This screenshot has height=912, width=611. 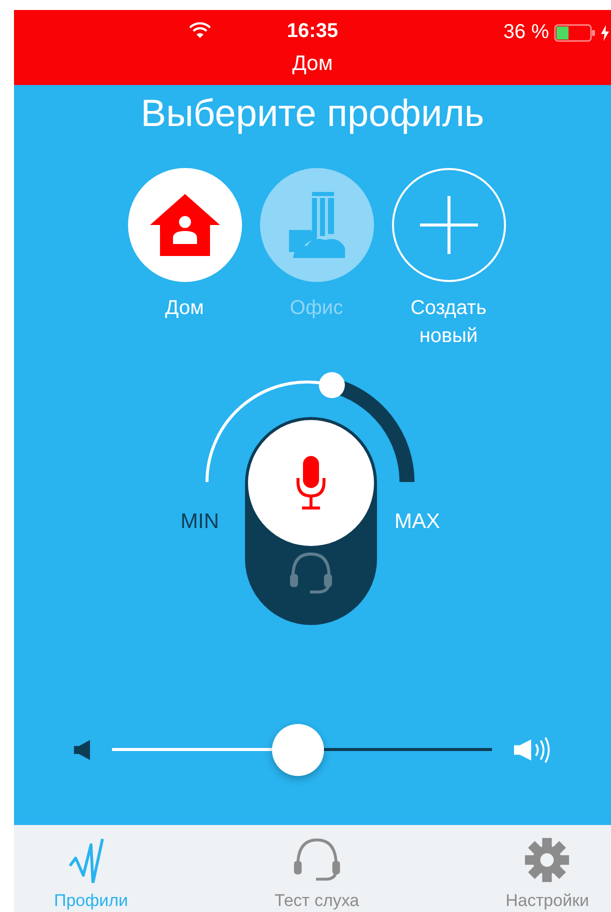 What do you see at coordinates (91, 868) in the screenshot?
I see `tab-item: Профили` at bounding box center [91, 868].